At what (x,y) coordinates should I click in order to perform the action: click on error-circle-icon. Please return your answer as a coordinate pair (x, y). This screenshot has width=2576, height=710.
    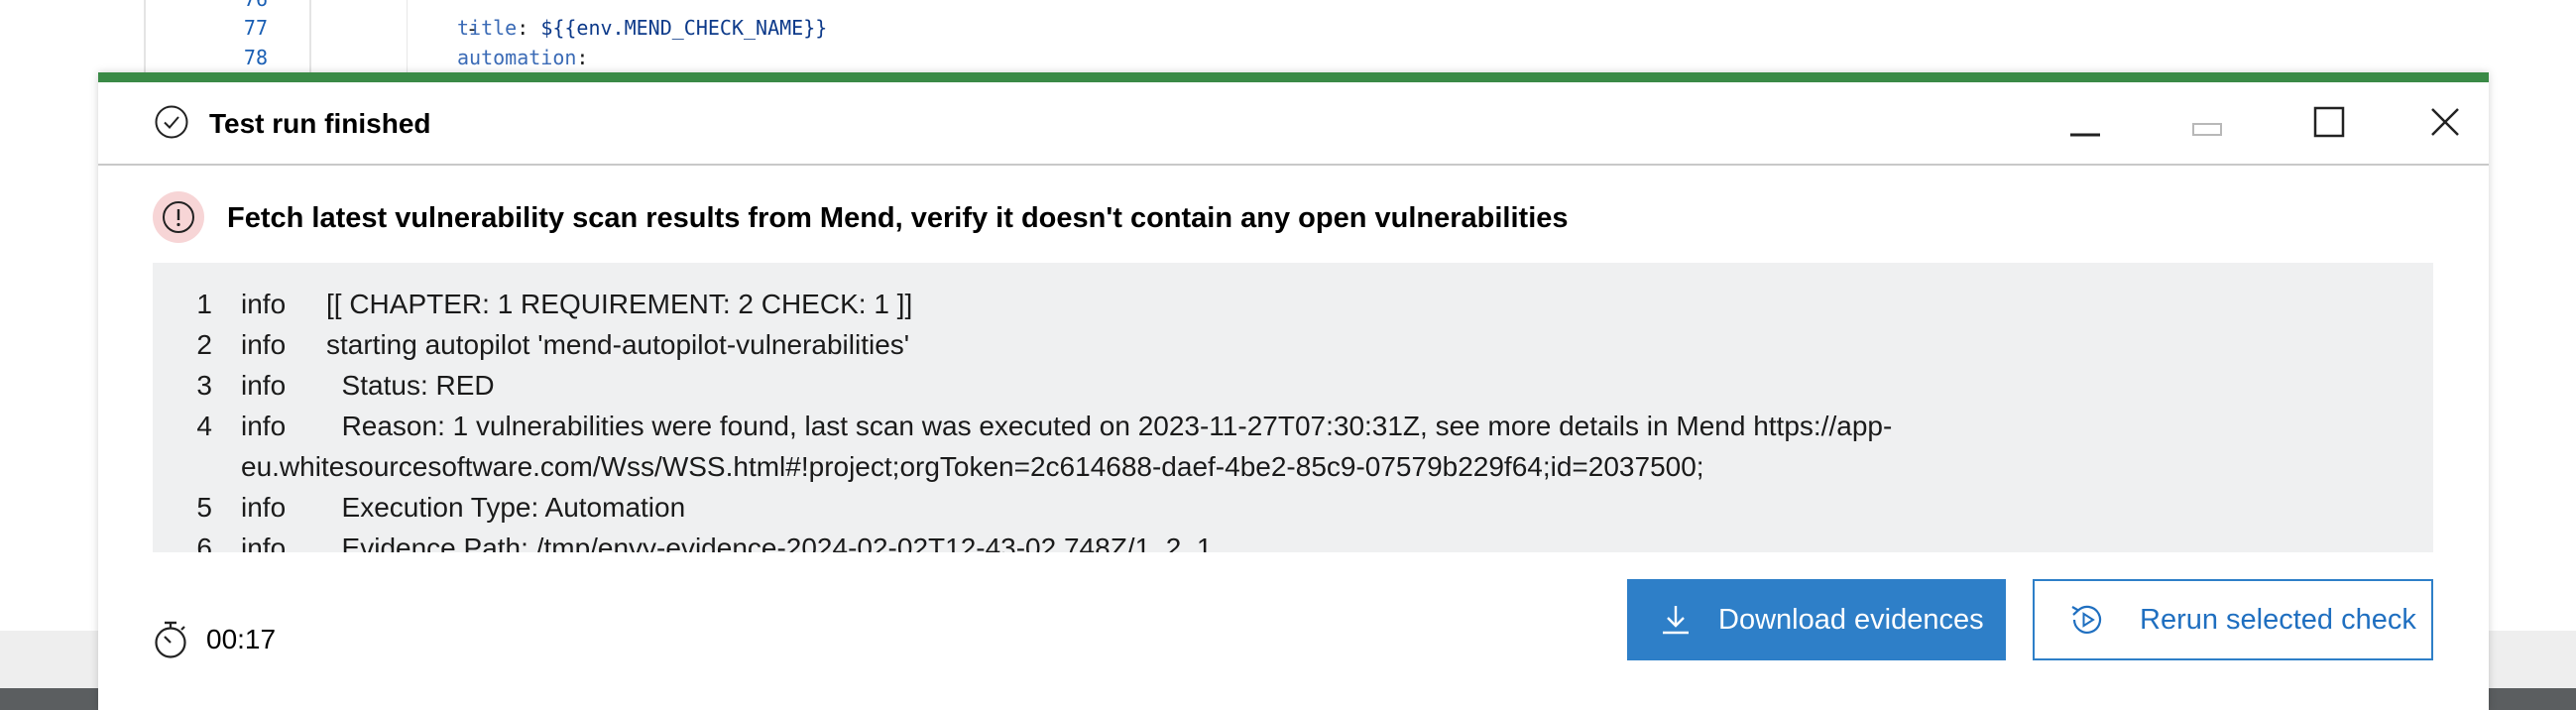
    Looking at the image, I should click on (179, 217).